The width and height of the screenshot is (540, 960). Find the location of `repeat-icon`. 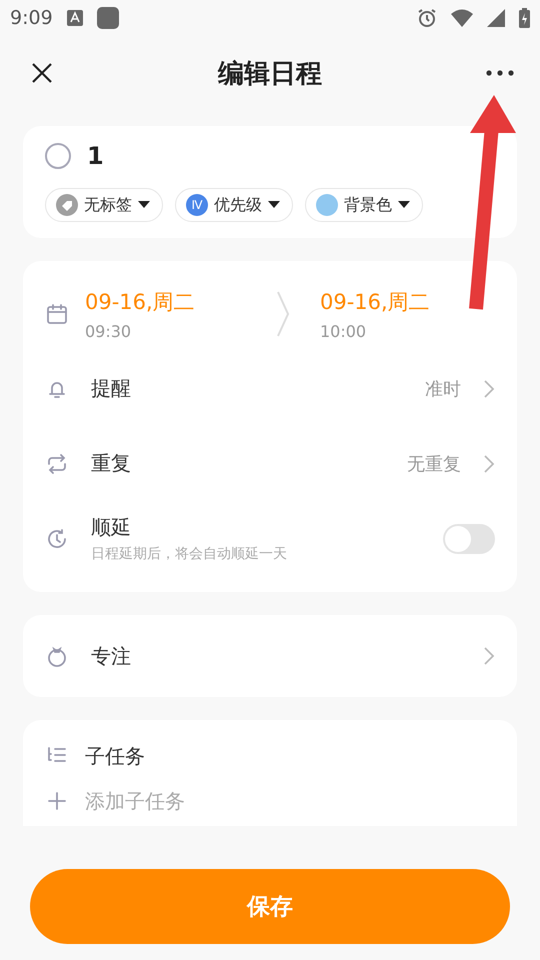

repeat-icon is located at coordinates (57, 464).